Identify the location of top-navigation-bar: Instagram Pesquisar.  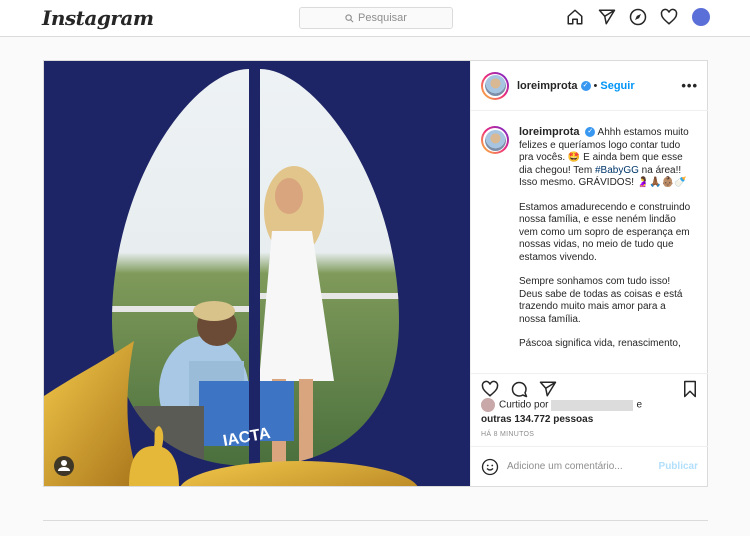
(375, 18).